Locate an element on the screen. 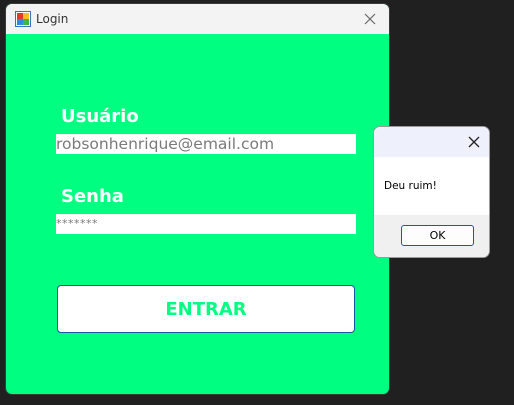  username-label: Usuário is located at coordinates (100, 116).